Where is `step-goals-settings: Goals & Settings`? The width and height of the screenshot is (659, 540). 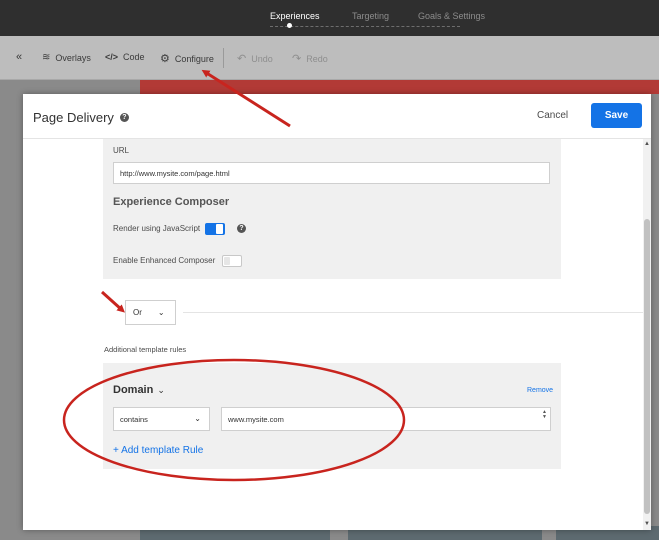 step-goals-settings: Goals & Settings is located at coordinates (451, 16).